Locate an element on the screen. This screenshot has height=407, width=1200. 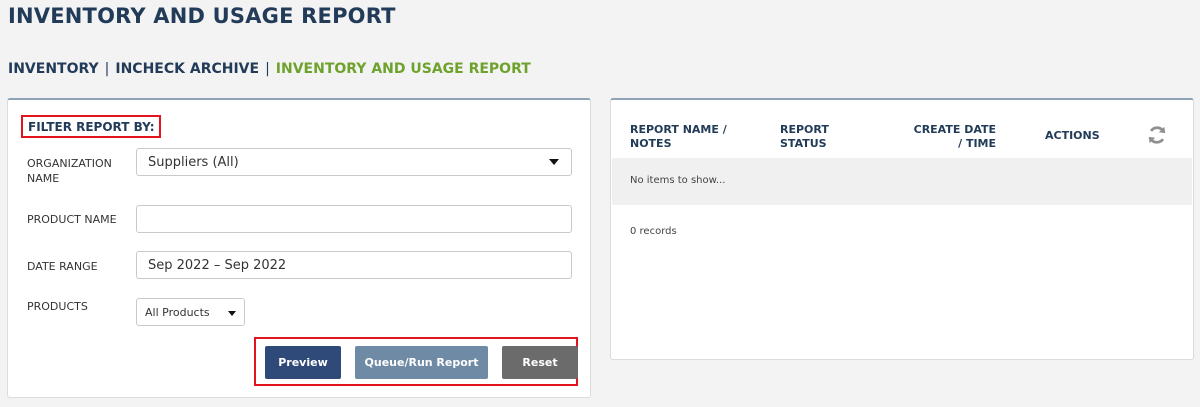
organization-name-label: ORGANIZATION NAME is located at coordinates (69, 171).